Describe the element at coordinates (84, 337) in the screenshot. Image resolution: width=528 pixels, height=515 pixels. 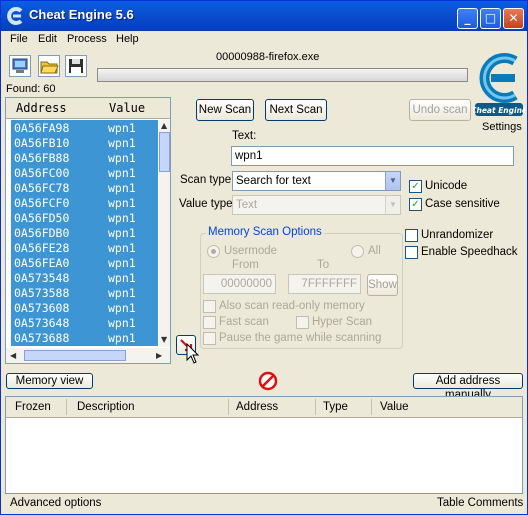
I see `table-row: 0A573688 wpn1` at that location.